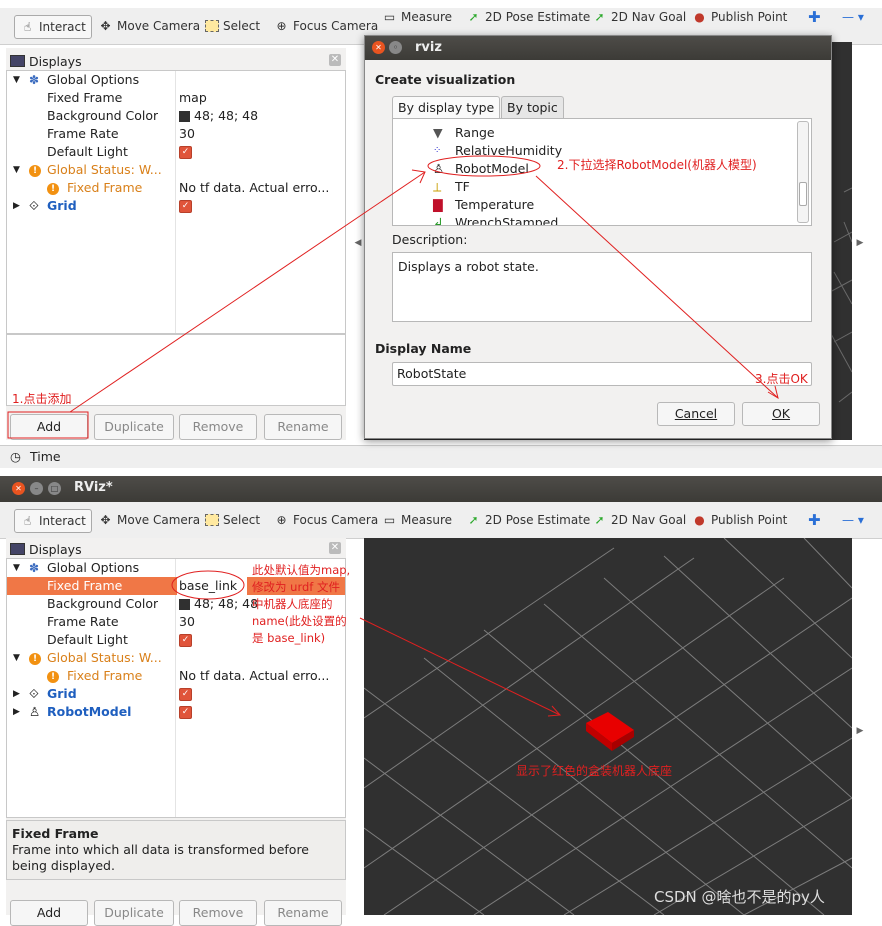 This screenshot has width=882, height=926. Describe the element at coordinates (484, 166) in the screenshot. I see `robotmodel-highlight-ellipse` at that location.